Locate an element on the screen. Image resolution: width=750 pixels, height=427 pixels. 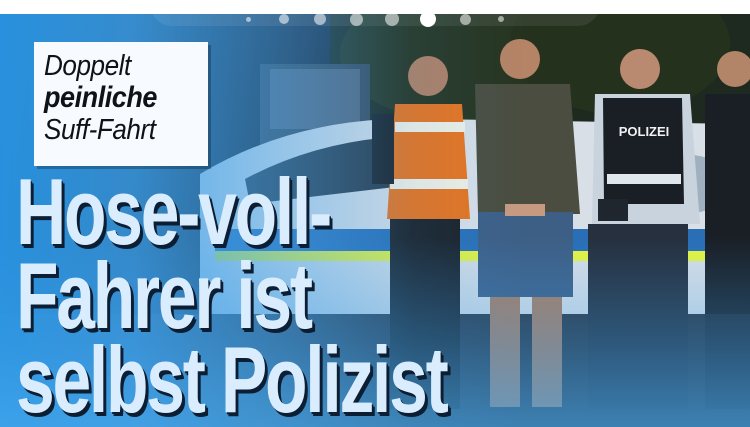
carousel-pager is located at coordinates (375, 13).